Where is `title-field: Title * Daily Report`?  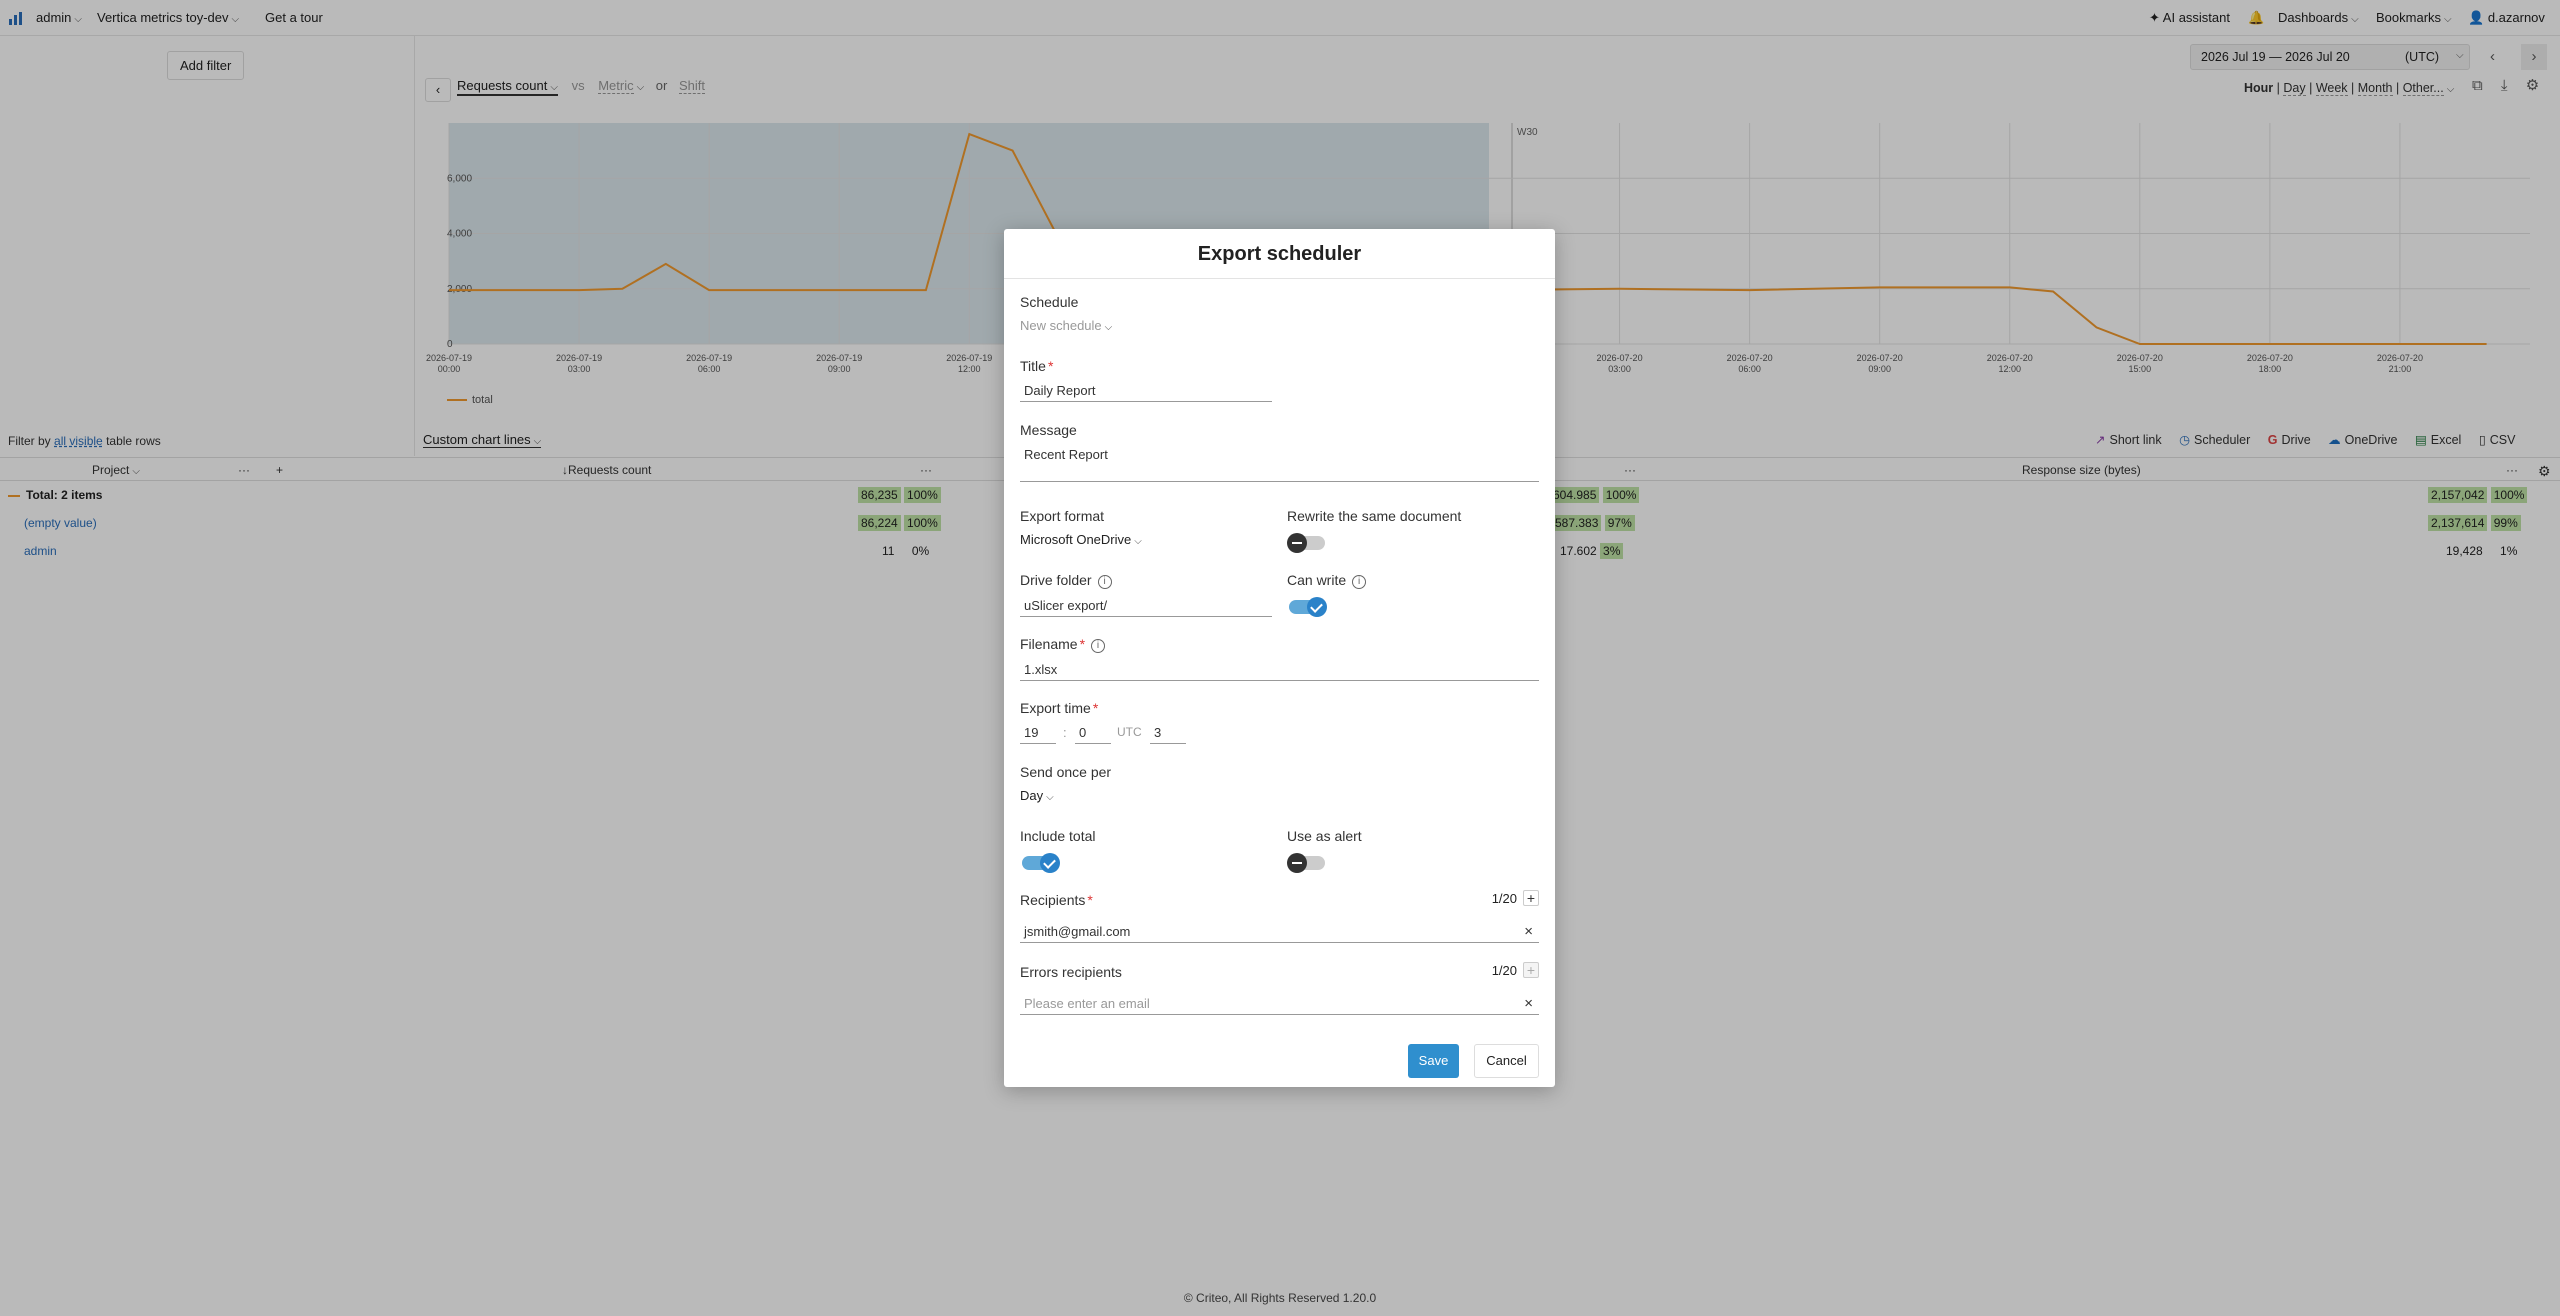 title-field: Title * Daily Report is located at coordinates (1146, 380).